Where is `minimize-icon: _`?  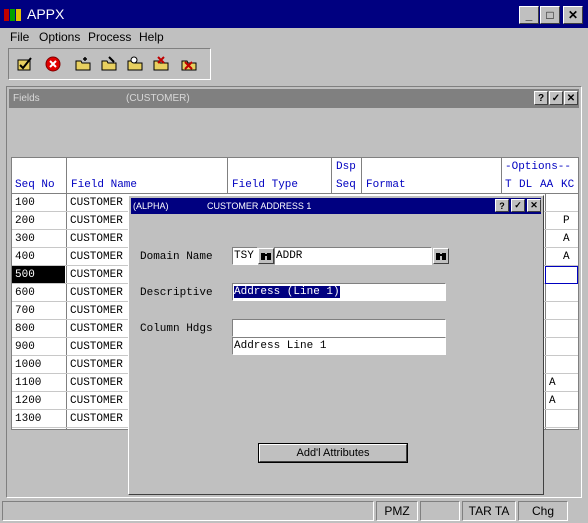 minimize-icon: _ is located at coordinates (529, 15).